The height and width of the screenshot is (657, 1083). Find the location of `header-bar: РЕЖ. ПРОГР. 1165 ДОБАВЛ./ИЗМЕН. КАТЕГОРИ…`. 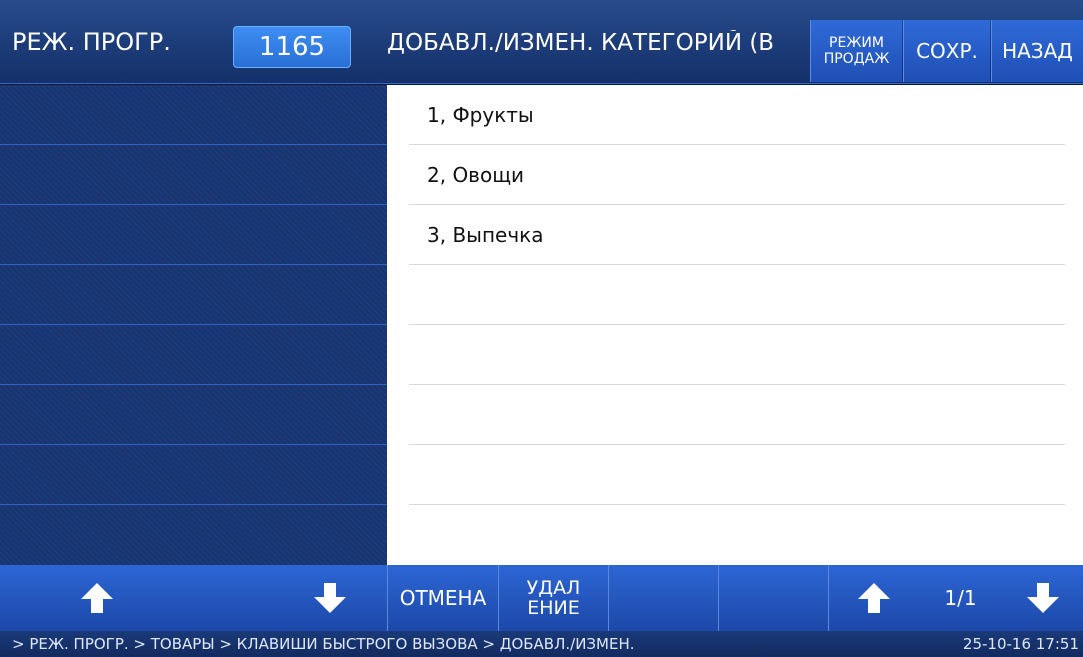

header-bar: РЕЖ. ПРОГР. 1165 ДОБАВЛ./ИЗМЕН. КАТЕГОРИ… is located at coordinates (541, 42).